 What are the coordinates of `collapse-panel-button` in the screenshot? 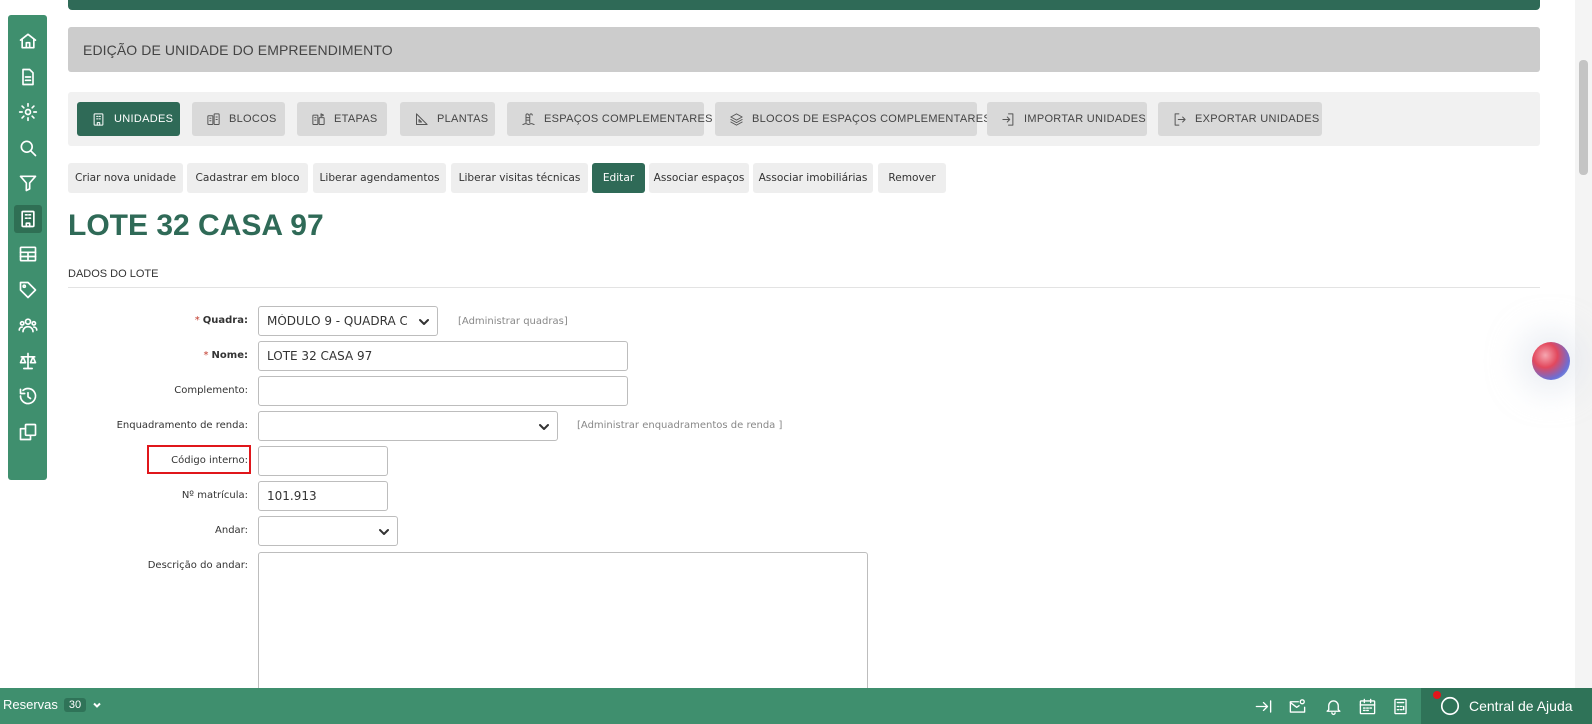 It's located at (1263, 706).